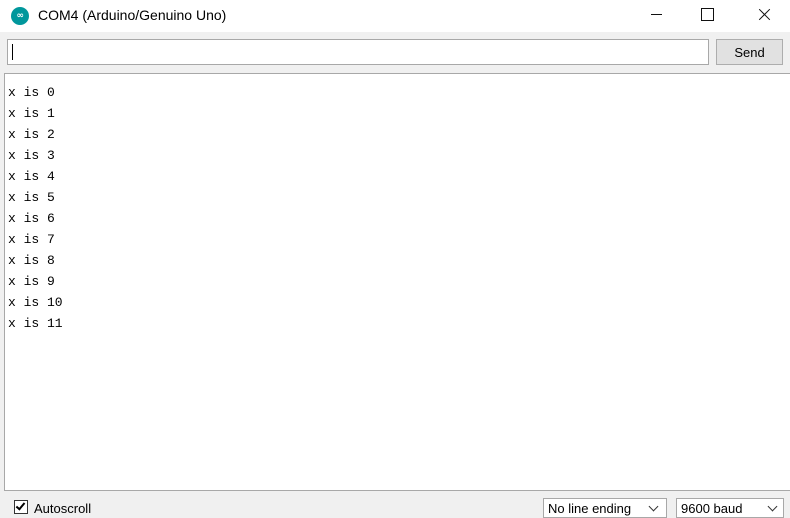 Image resolution: width=790 pixels, height=518 pixels. Describe the element at coordinates (358, 52) in the screenshot. I see `serial-input` at that location.